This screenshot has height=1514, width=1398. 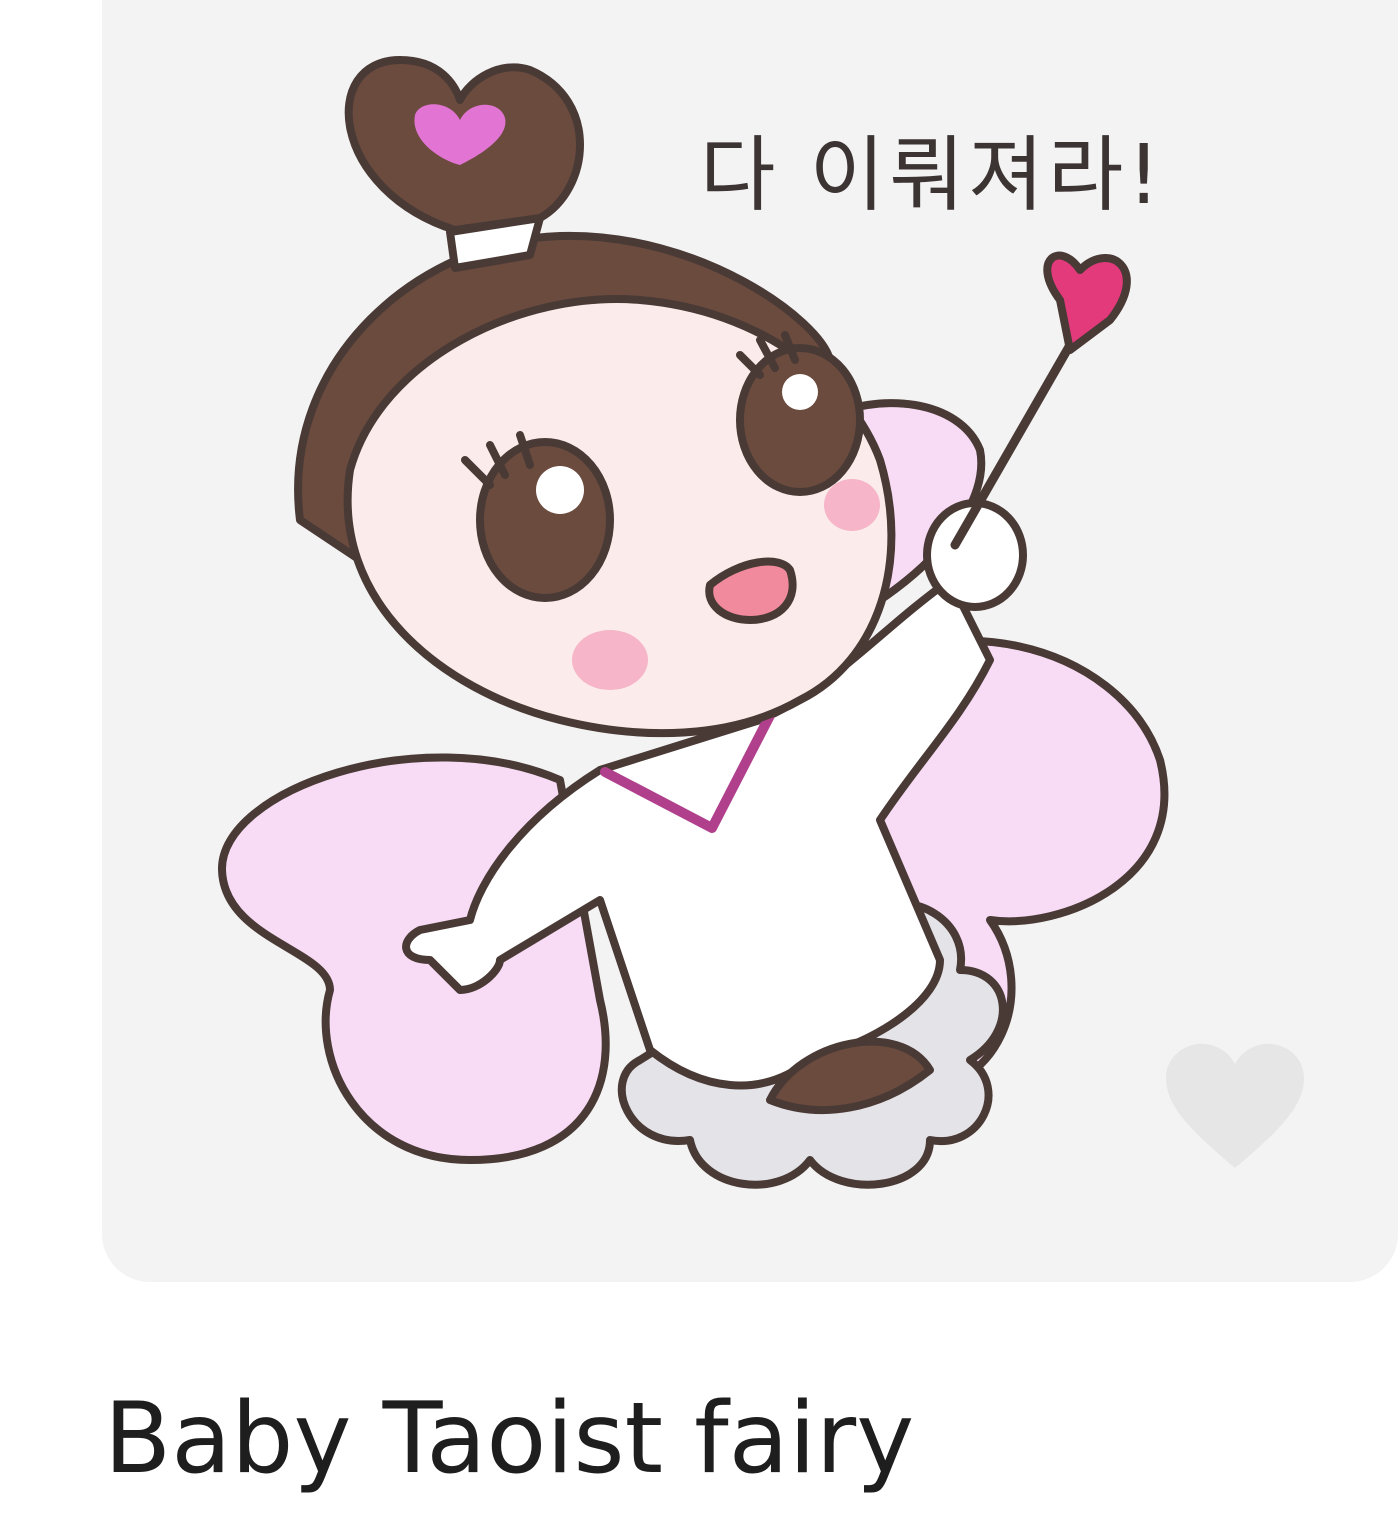 I want to click on sticker-caption: Baby Taoist fairy, so click(x=509, y=1439).